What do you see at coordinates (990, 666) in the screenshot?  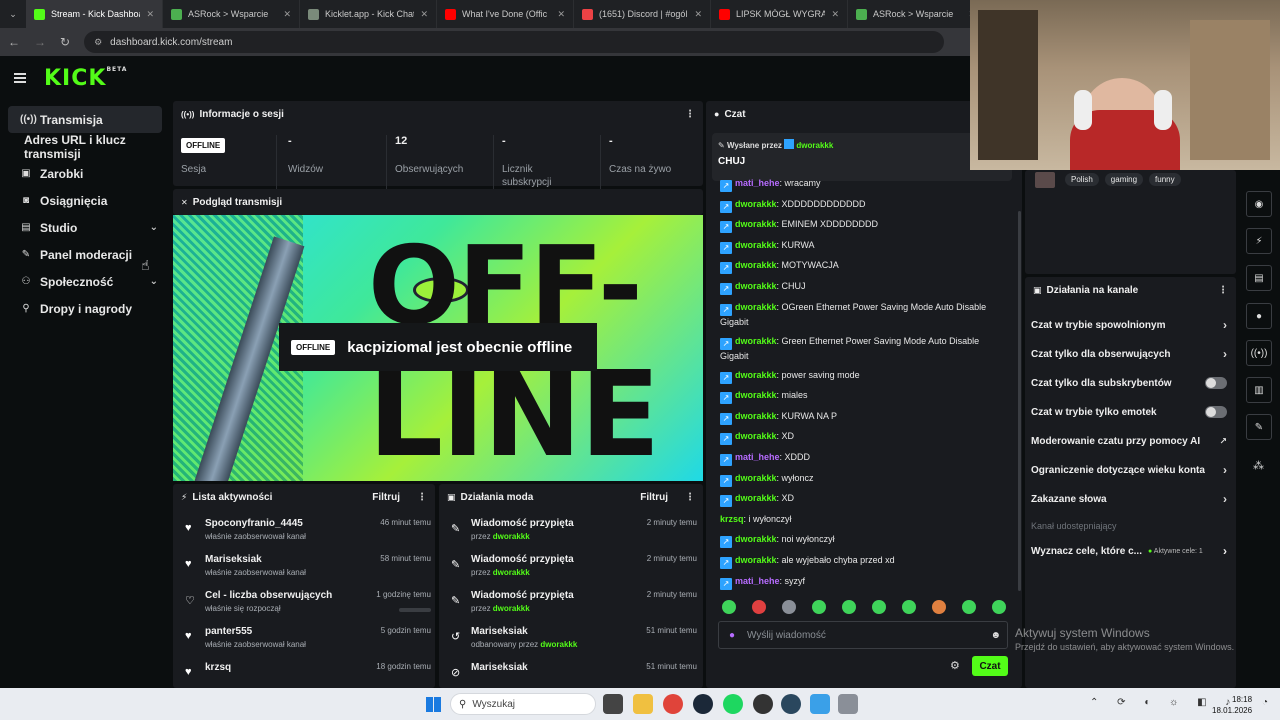 I see `chat-send-button: Czat` at bounding box center [990, 666].